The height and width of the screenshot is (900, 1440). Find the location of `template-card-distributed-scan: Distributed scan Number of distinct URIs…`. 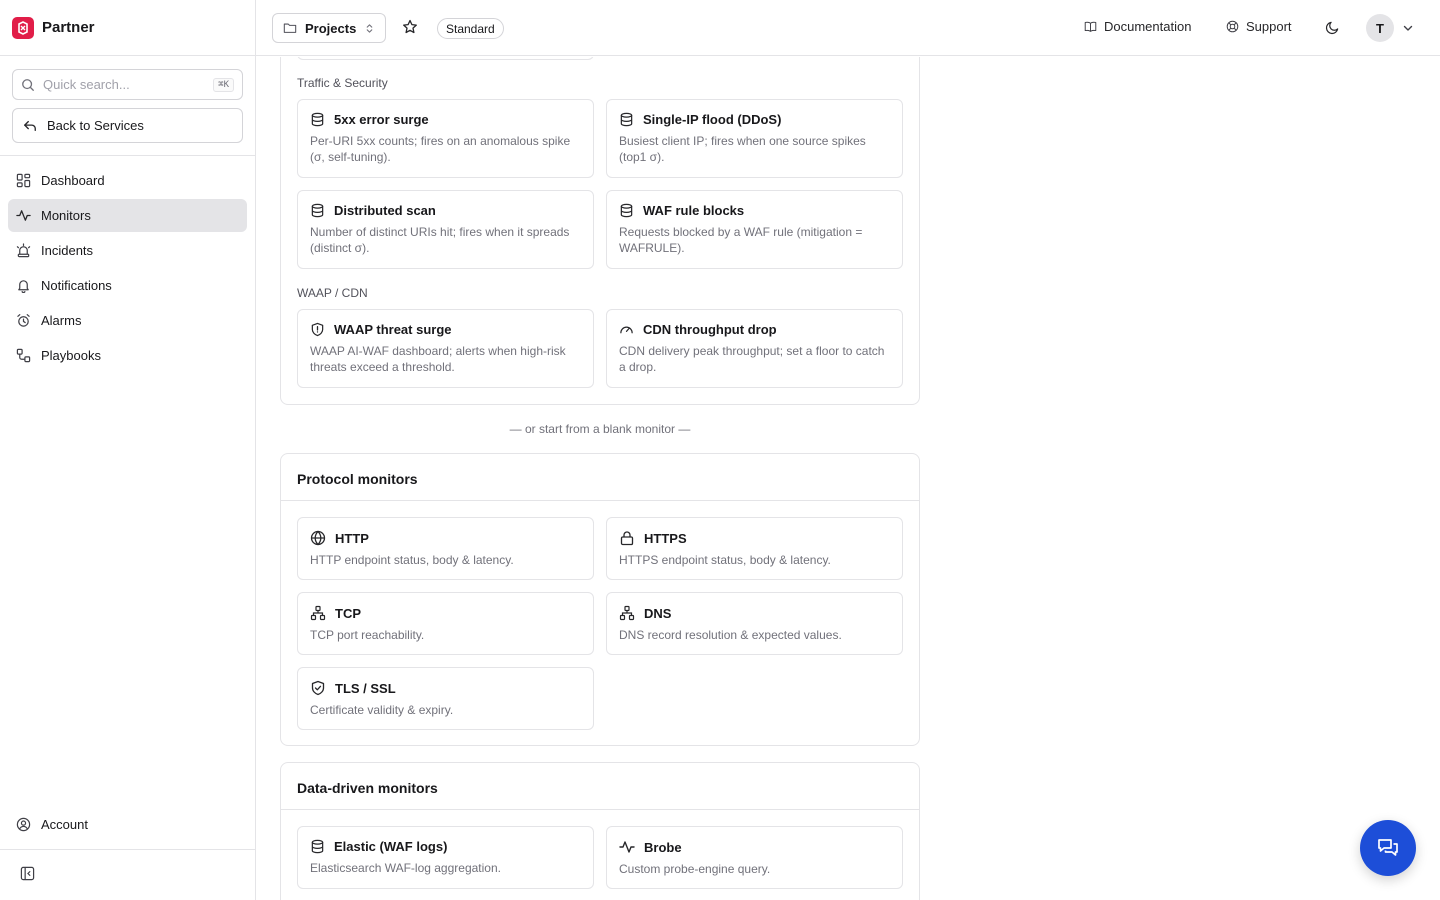

template-card-distributed-scan: Distributed scan Number of distinct URIs… is located at coordinates (445, 229).